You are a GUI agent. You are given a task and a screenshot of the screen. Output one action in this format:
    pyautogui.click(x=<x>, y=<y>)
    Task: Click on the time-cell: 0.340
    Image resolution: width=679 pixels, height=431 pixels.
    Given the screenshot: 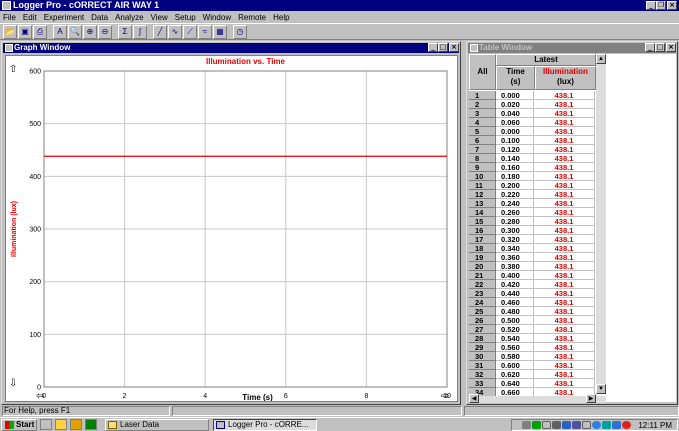 What is the action you would take?
    pyautogui.click(x=515, y=248)
    